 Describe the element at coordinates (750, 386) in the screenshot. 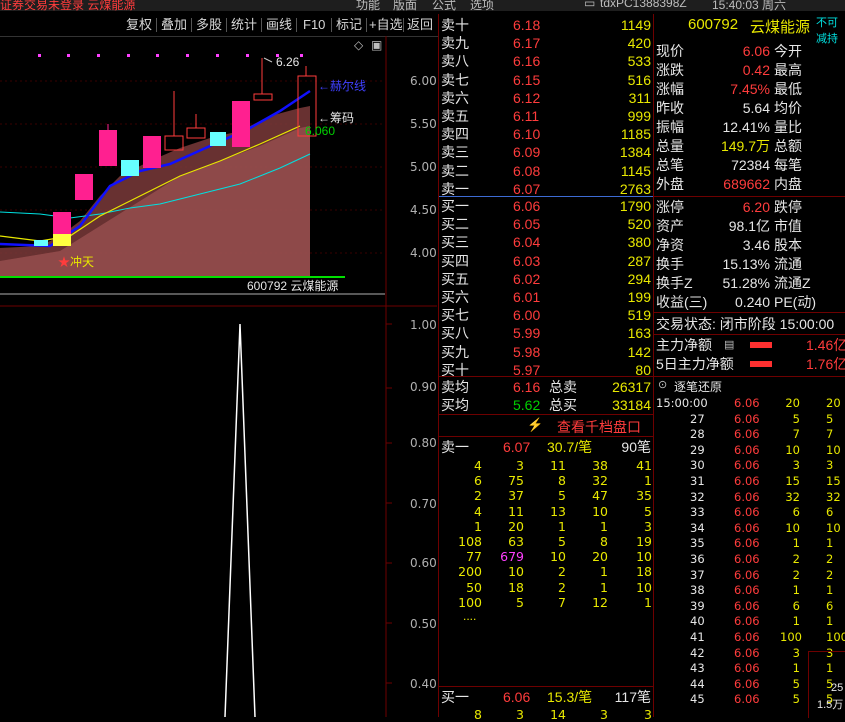

I see `tick-tab: ⊙ 逐笔还原` at that location.